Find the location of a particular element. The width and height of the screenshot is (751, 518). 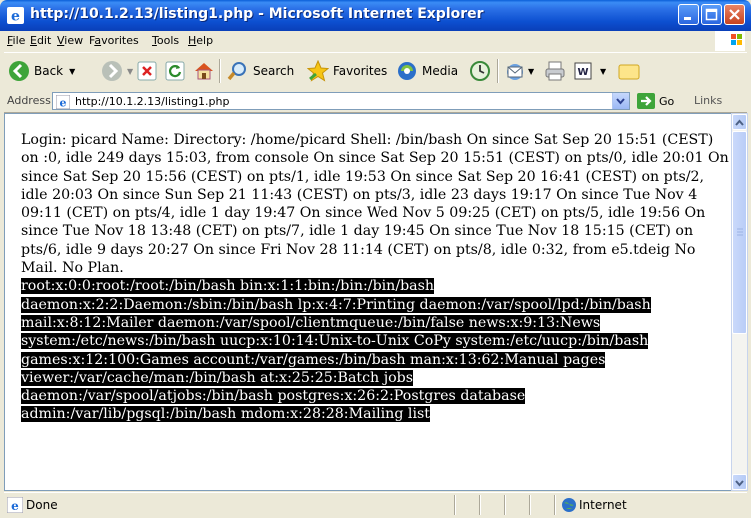

windows-logo-icon is located at coordinates (730, 41).